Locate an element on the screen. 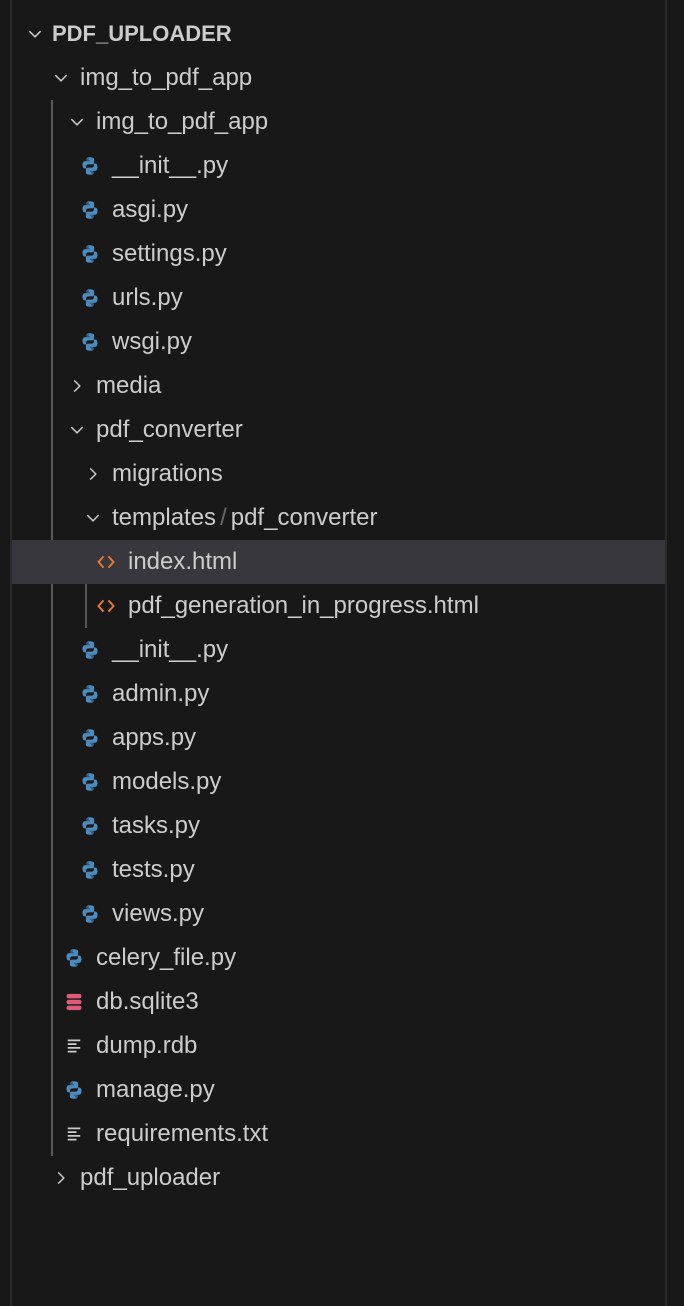 This screenshot has height=1306, width=684. item-label-text: templates is located at coordinates (164, 517).